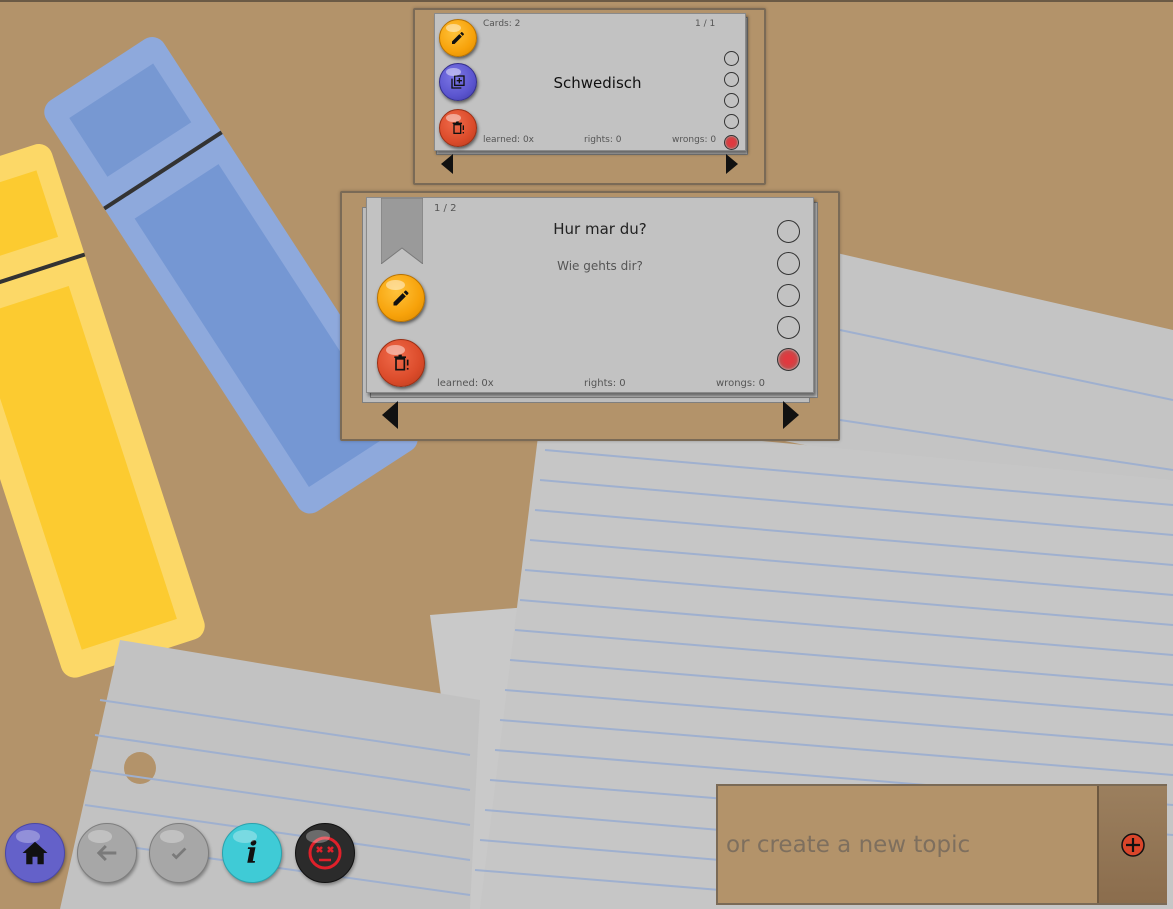  I want to click on home-button, so click(35, 853).